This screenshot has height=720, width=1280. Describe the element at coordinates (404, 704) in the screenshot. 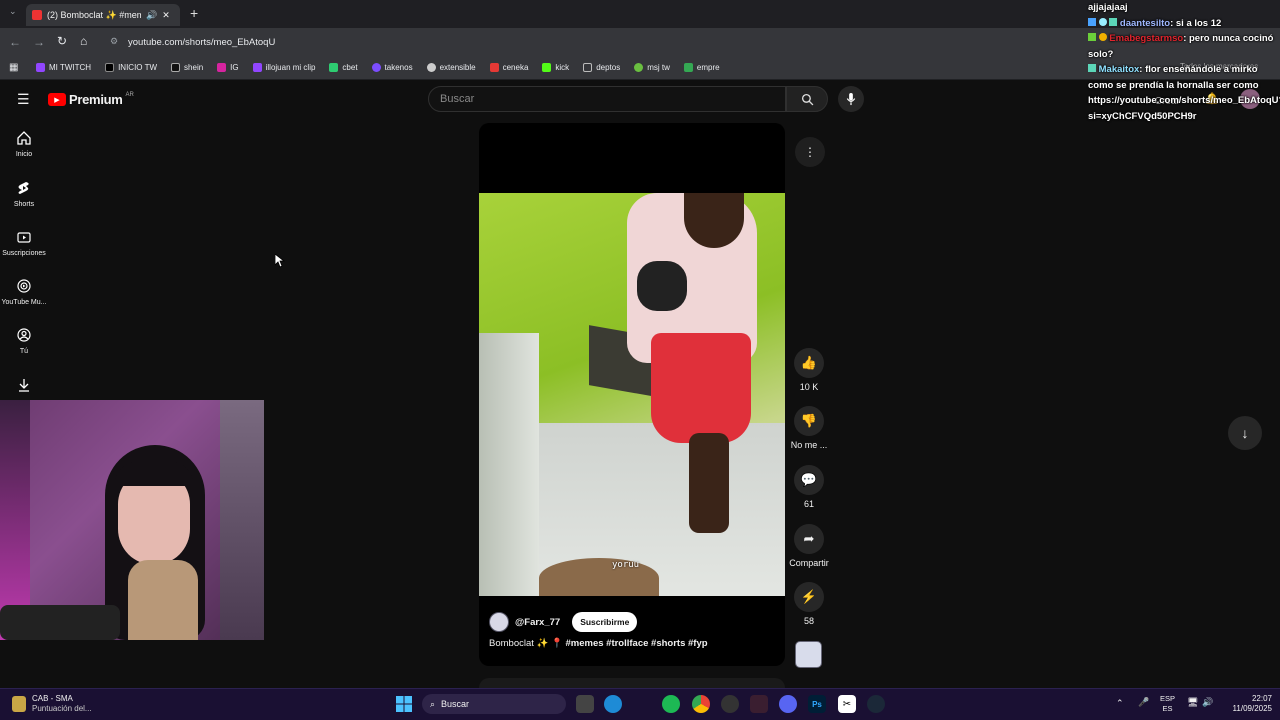

I see `windows-start-icon` at that location.